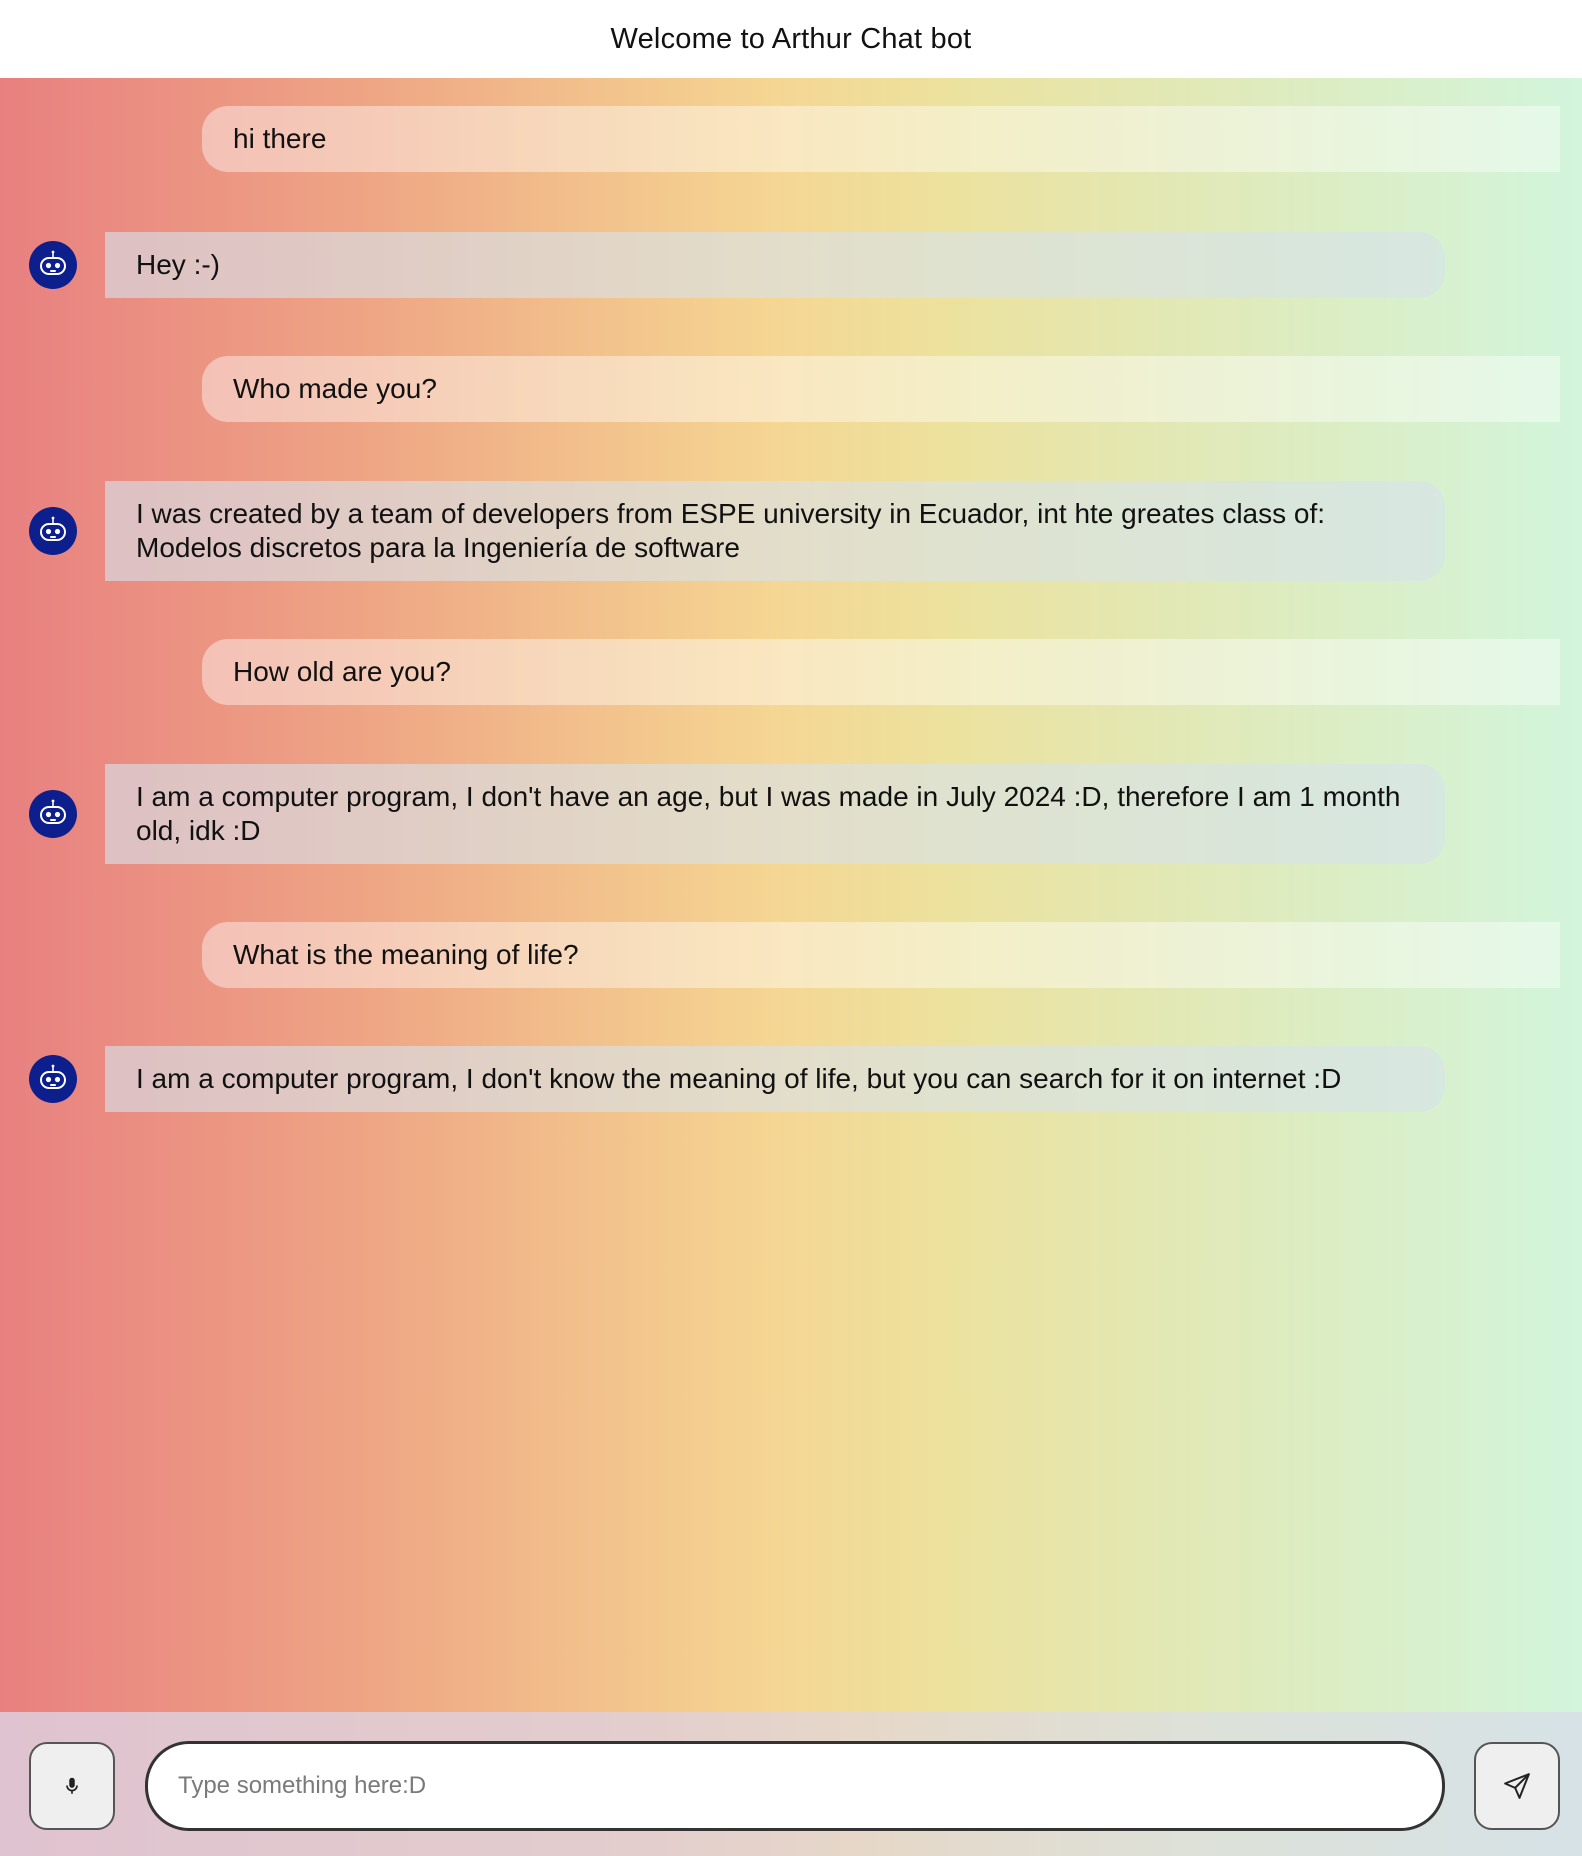 Image resolution: width=1582 pixels, height=1856 pixels. I want to click on send-button, so click(1517, 1786).